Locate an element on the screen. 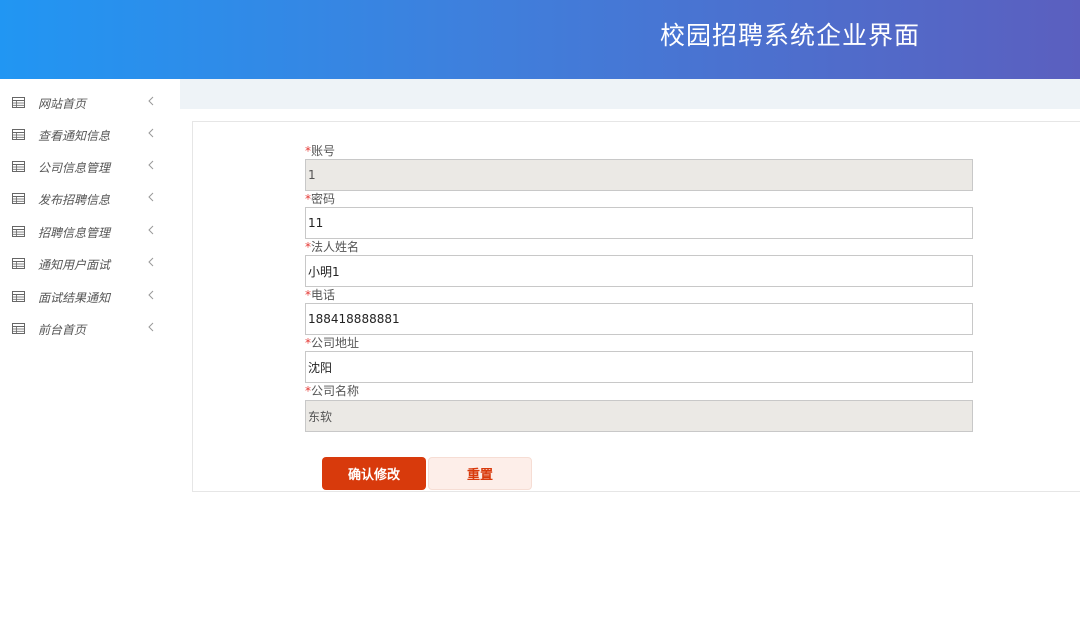 The image size is (1080, 640). company-name-field is located at coordinates (639, 416).